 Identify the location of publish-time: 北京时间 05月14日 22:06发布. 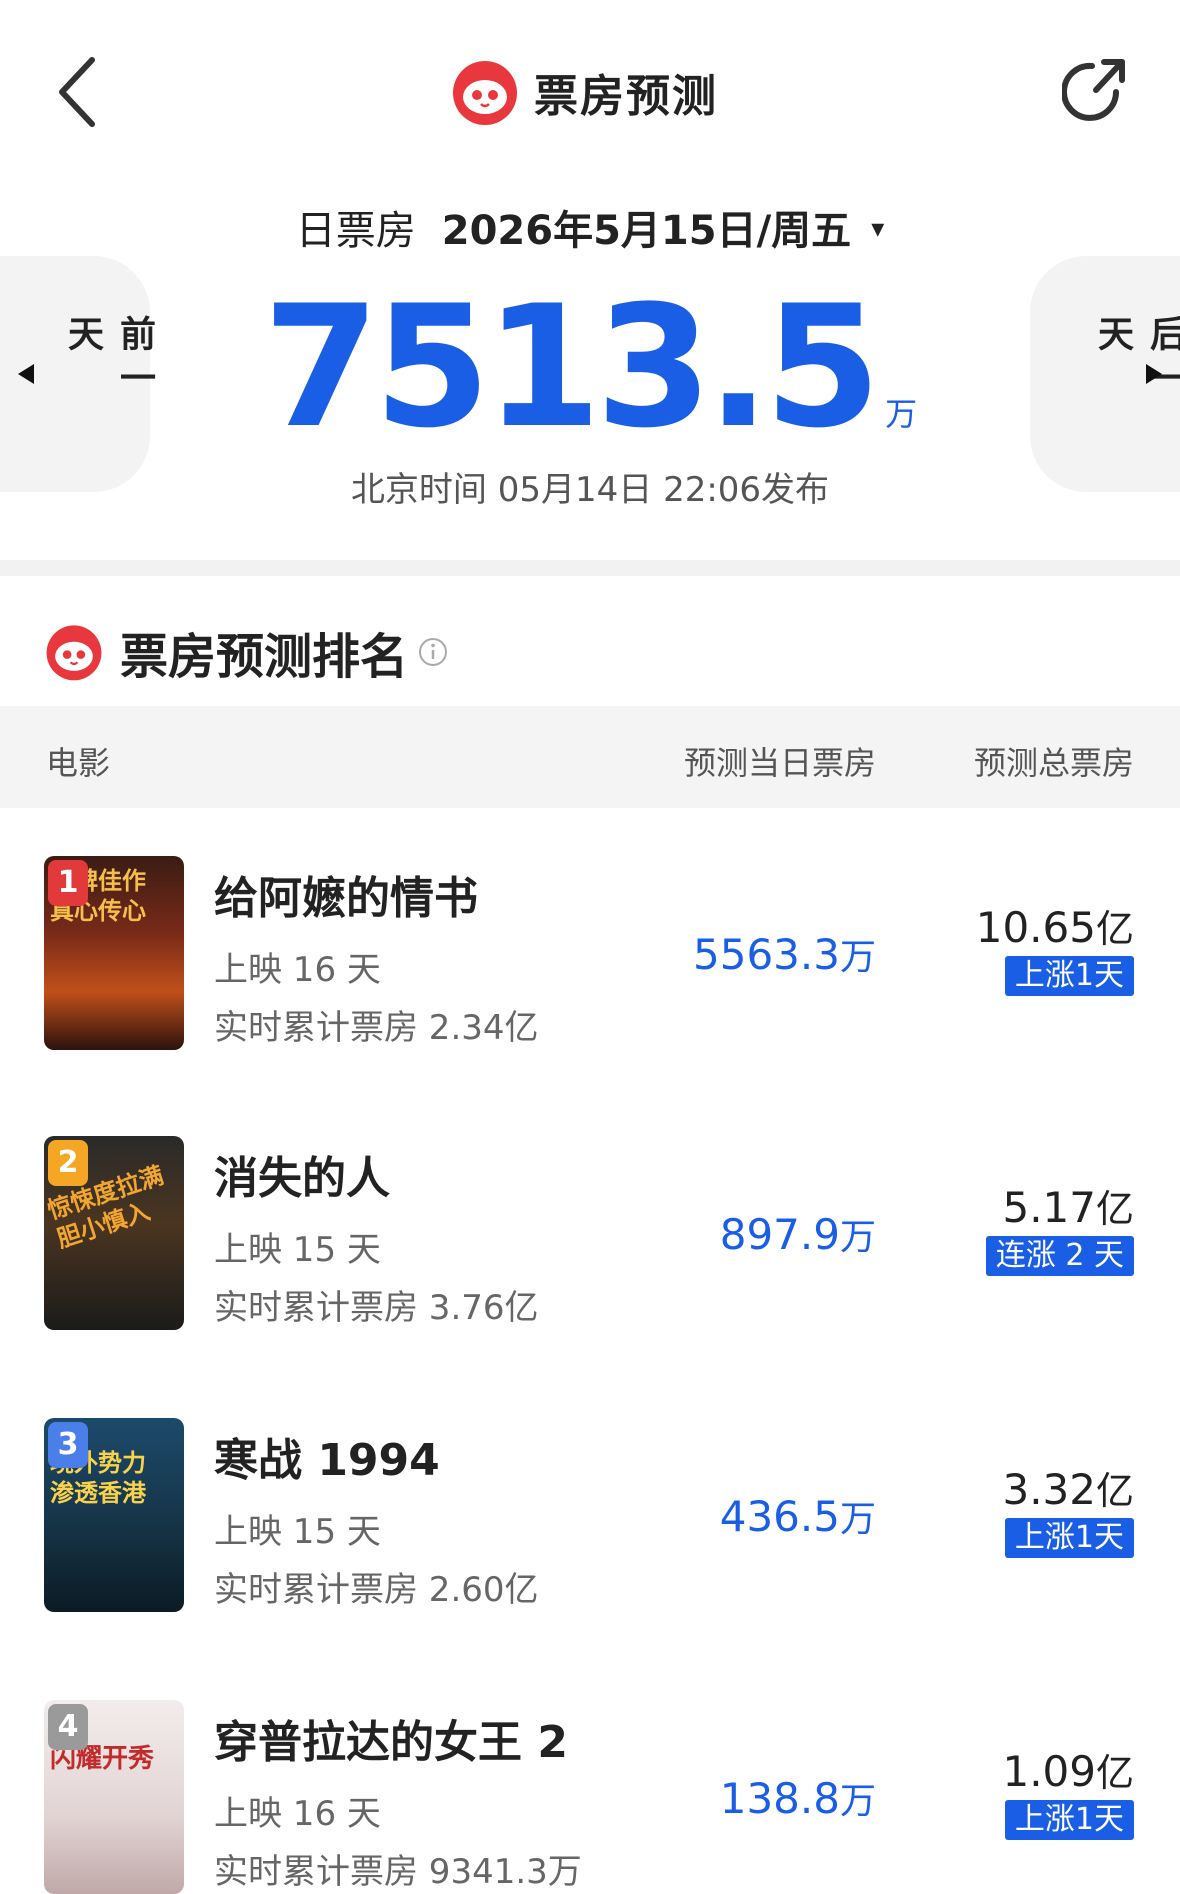
(590, 490).